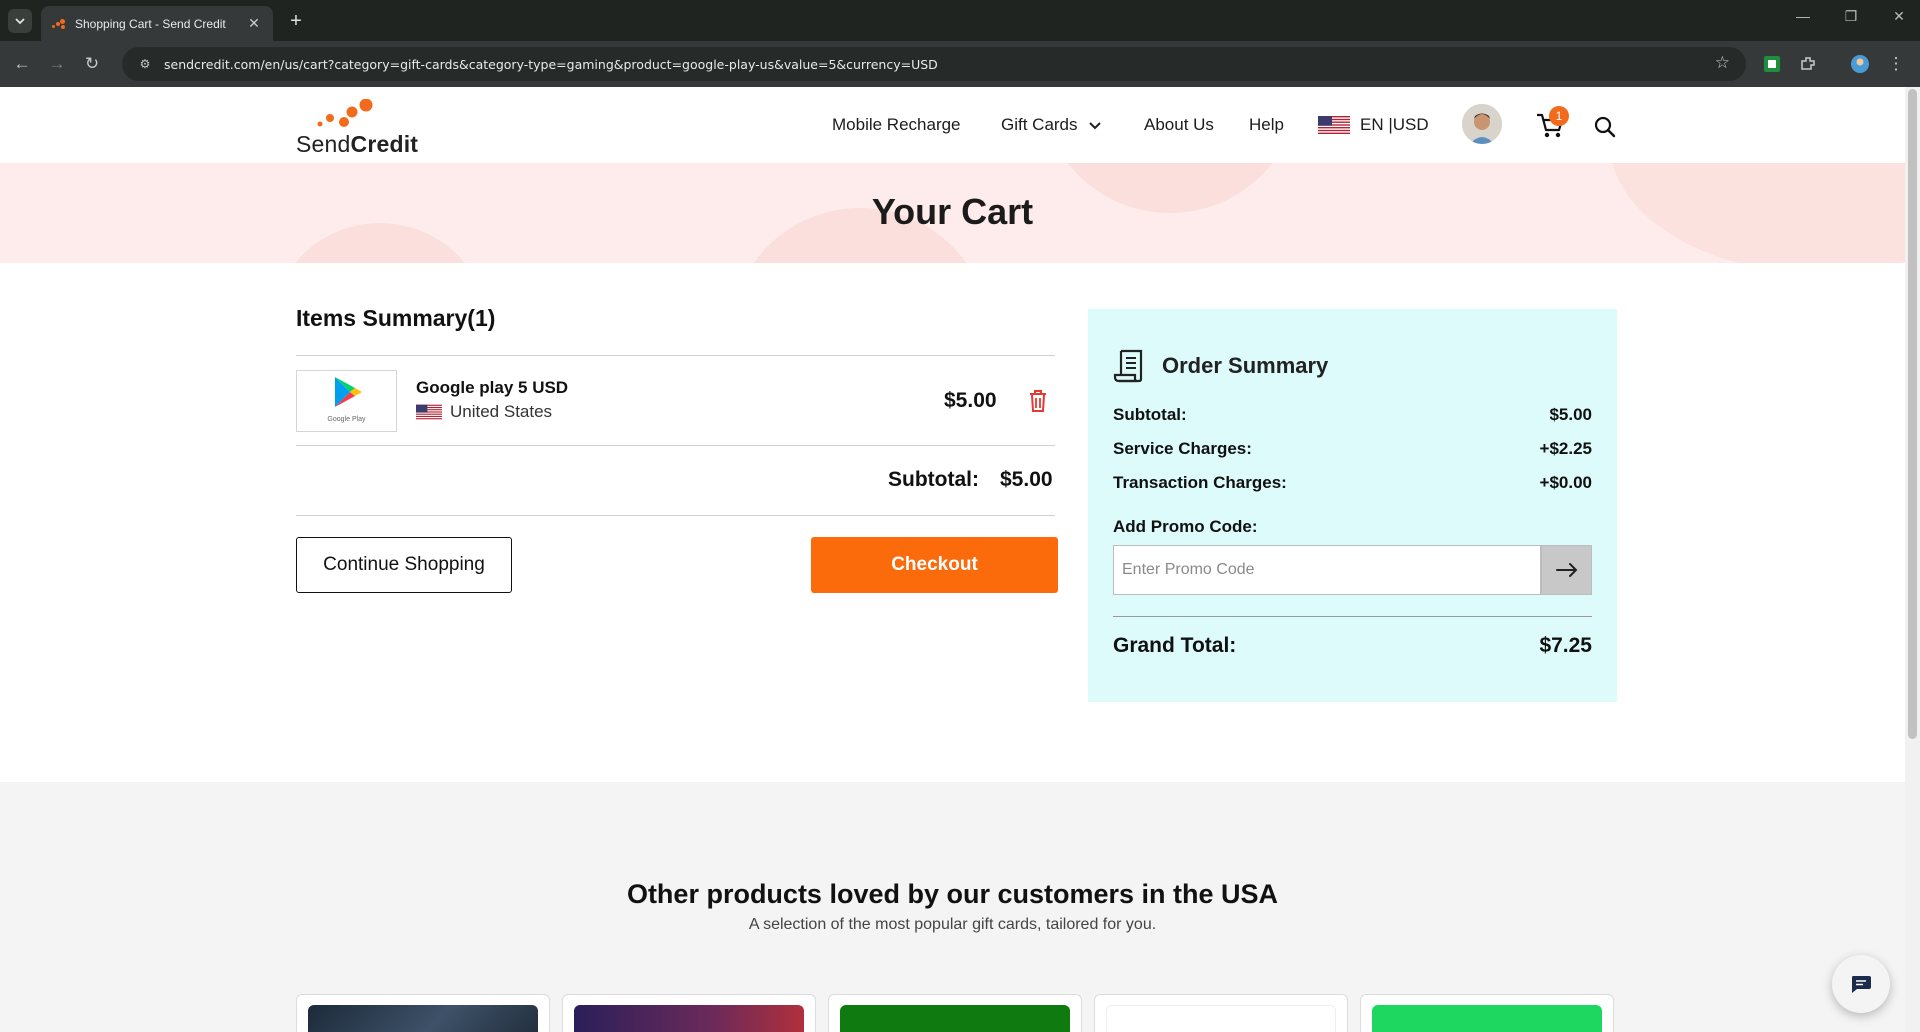 This screenshot has height=1032, width=1920. Describe the element at coordinates (896, 125) in the screenshot. I see `nav-mobile-recharge: Mobile Recharge` at that location.